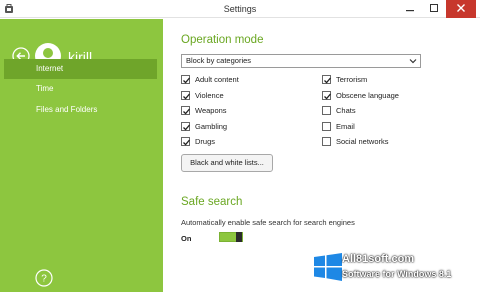 The width and height of the screenshot is (480, 292). I want to click on category-label: Email, so click(345, 126).